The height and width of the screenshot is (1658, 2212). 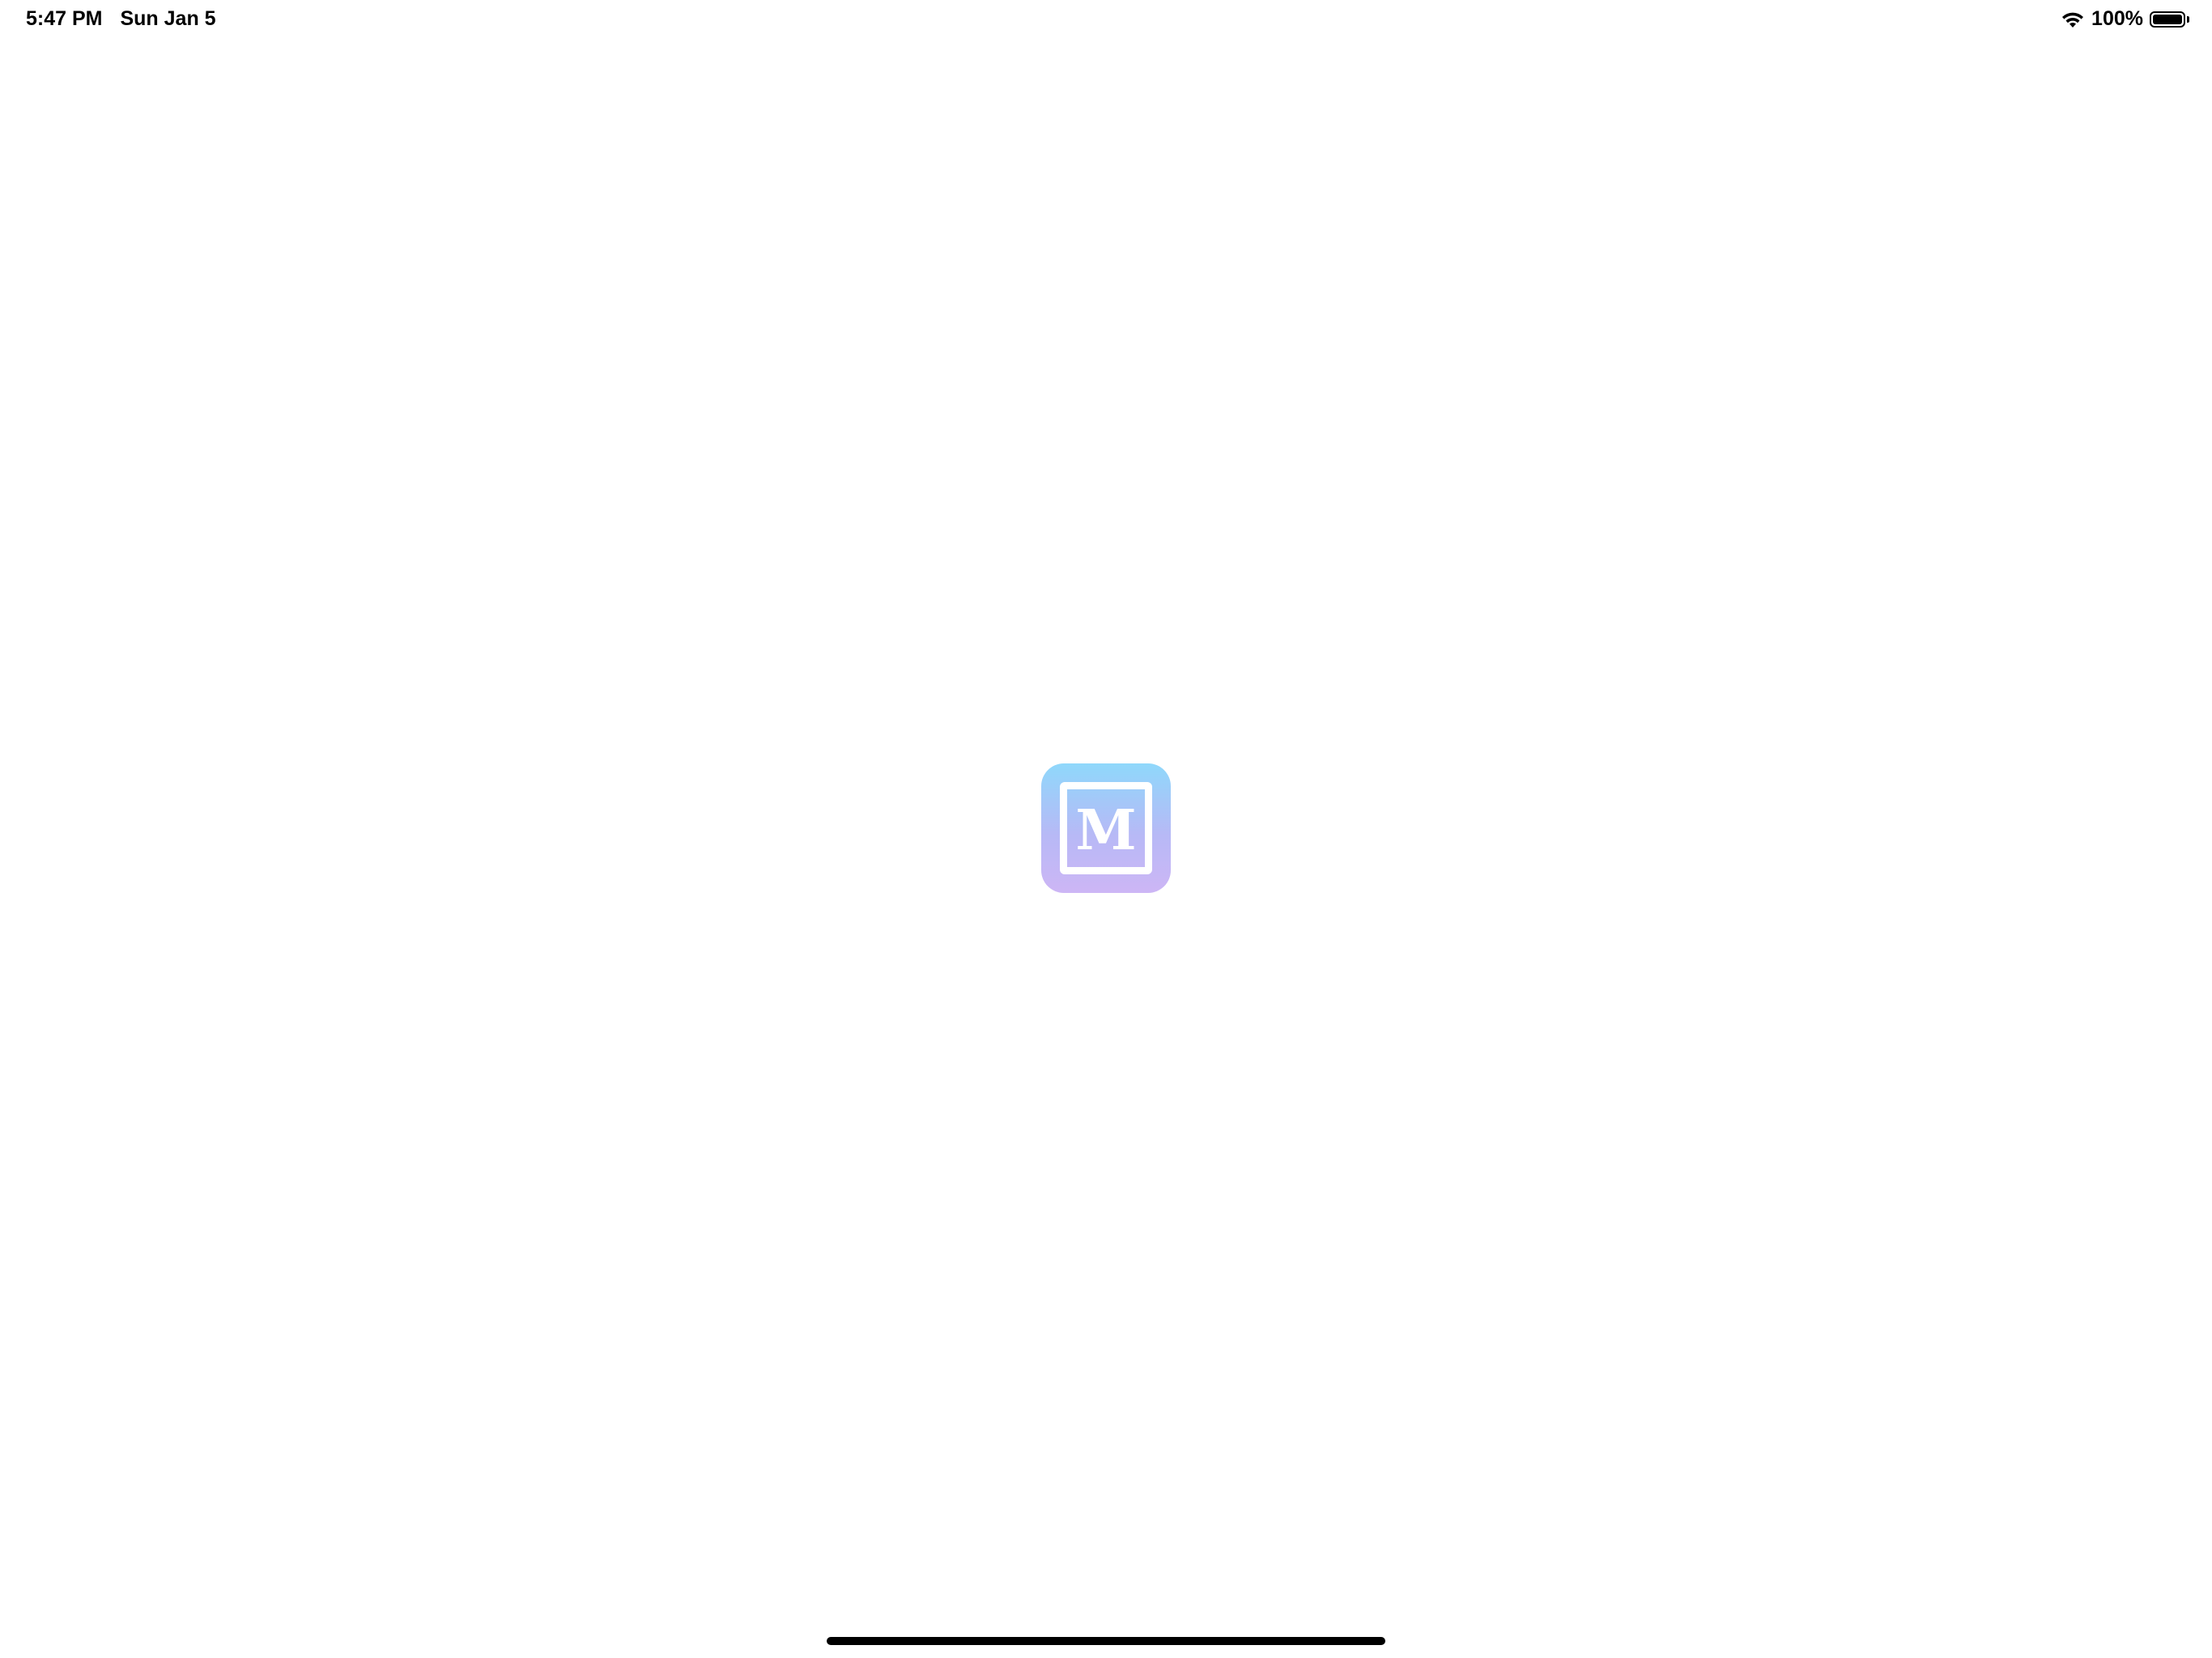 What do you see at coordinates (2117, 18) in the screenshot?
I see `battery-percent: 100%` at bounding box center [2117, 18].